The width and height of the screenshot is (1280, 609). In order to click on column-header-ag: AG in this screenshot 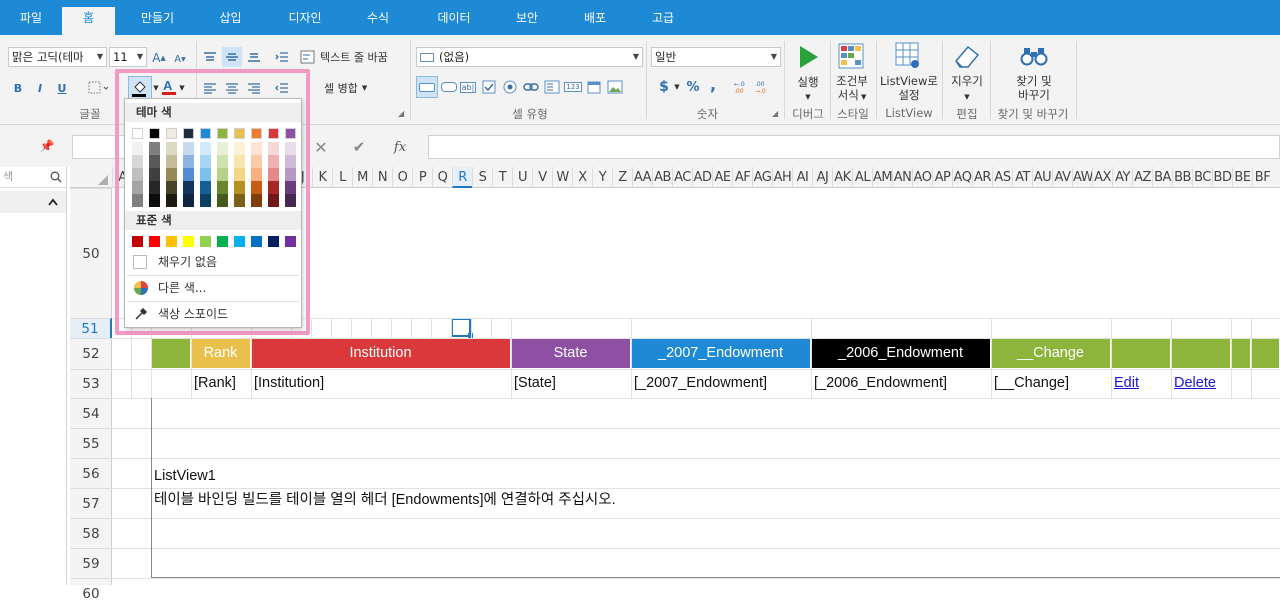, I will do `click(762, 177)`.